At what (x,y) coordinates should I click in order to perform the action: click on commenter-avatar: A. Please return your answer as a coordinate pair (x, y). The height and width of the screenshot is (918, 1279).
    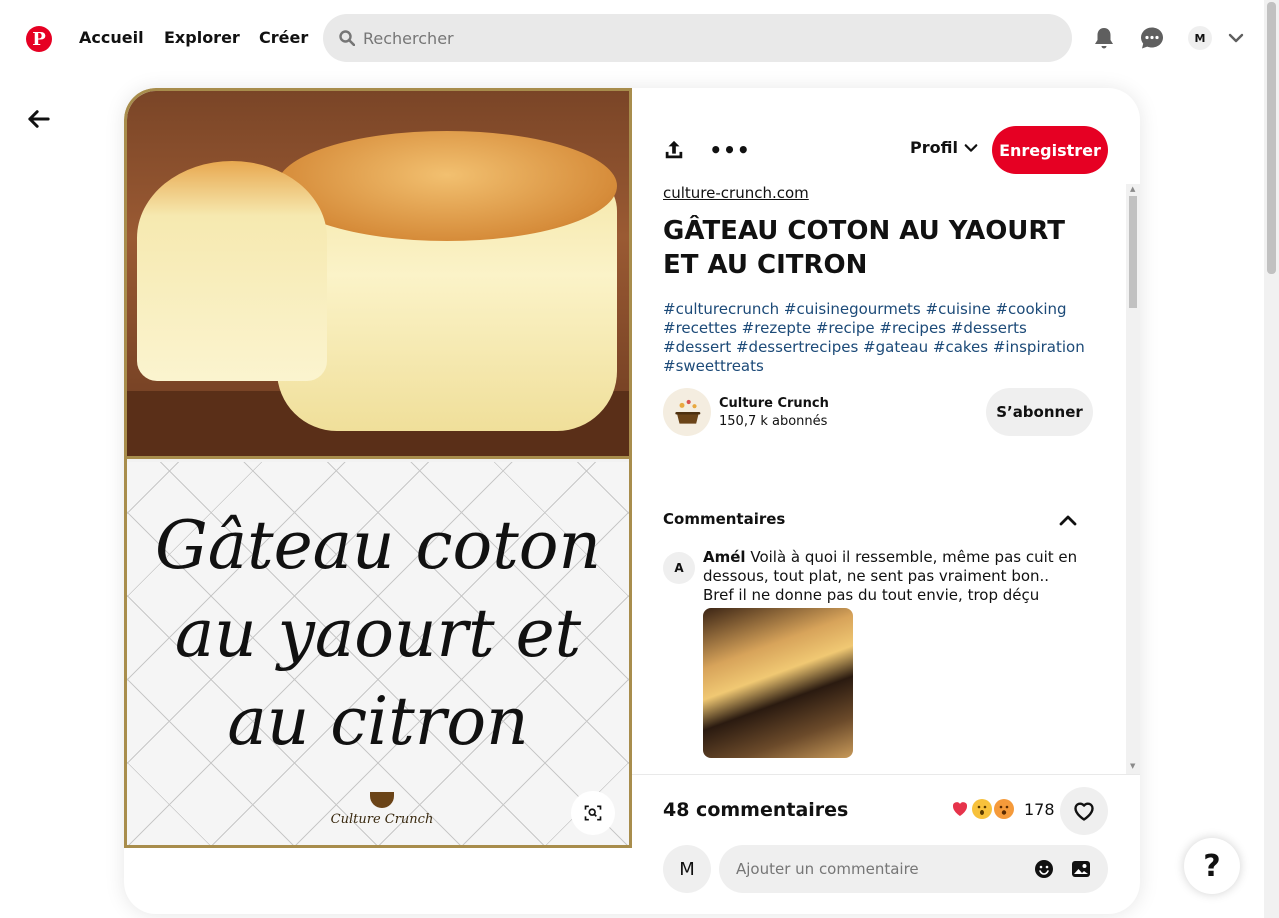
    Looking at the image, I should click on (679, 568).